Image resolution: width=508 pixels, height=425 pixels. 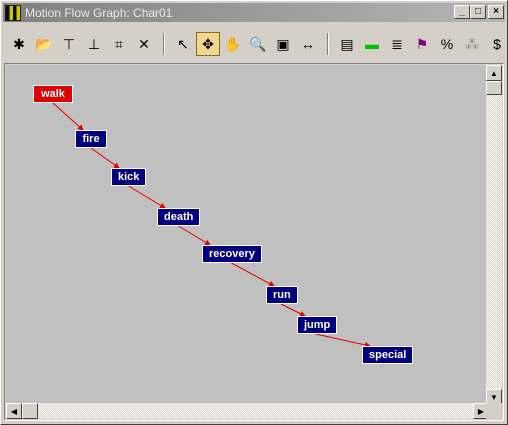 What do you see at coordinates (282, 295) in the screenshot?
I see `motion-node-run: run` at bounding box center [282, 295].